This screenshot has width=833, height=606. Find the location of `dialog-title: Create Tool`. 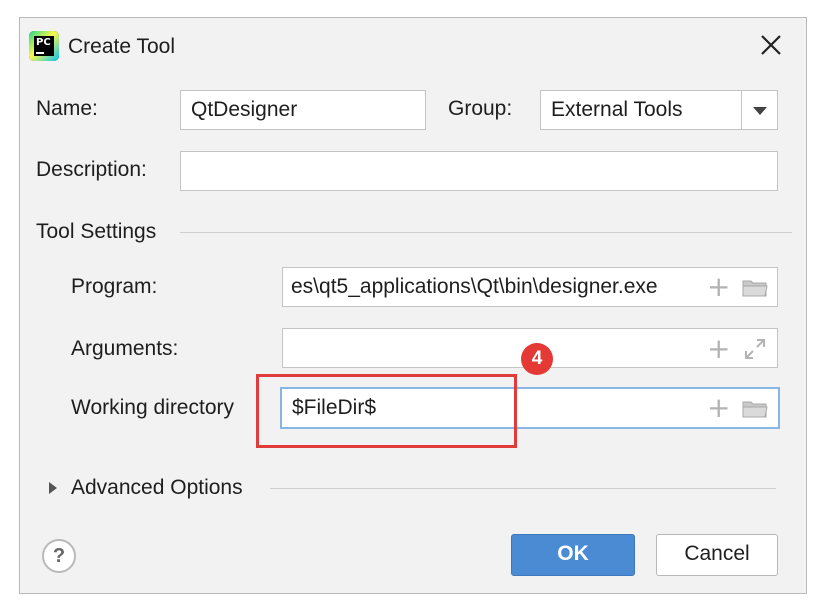

dialog-title: Create Tool is located at coordinates (122, 46).